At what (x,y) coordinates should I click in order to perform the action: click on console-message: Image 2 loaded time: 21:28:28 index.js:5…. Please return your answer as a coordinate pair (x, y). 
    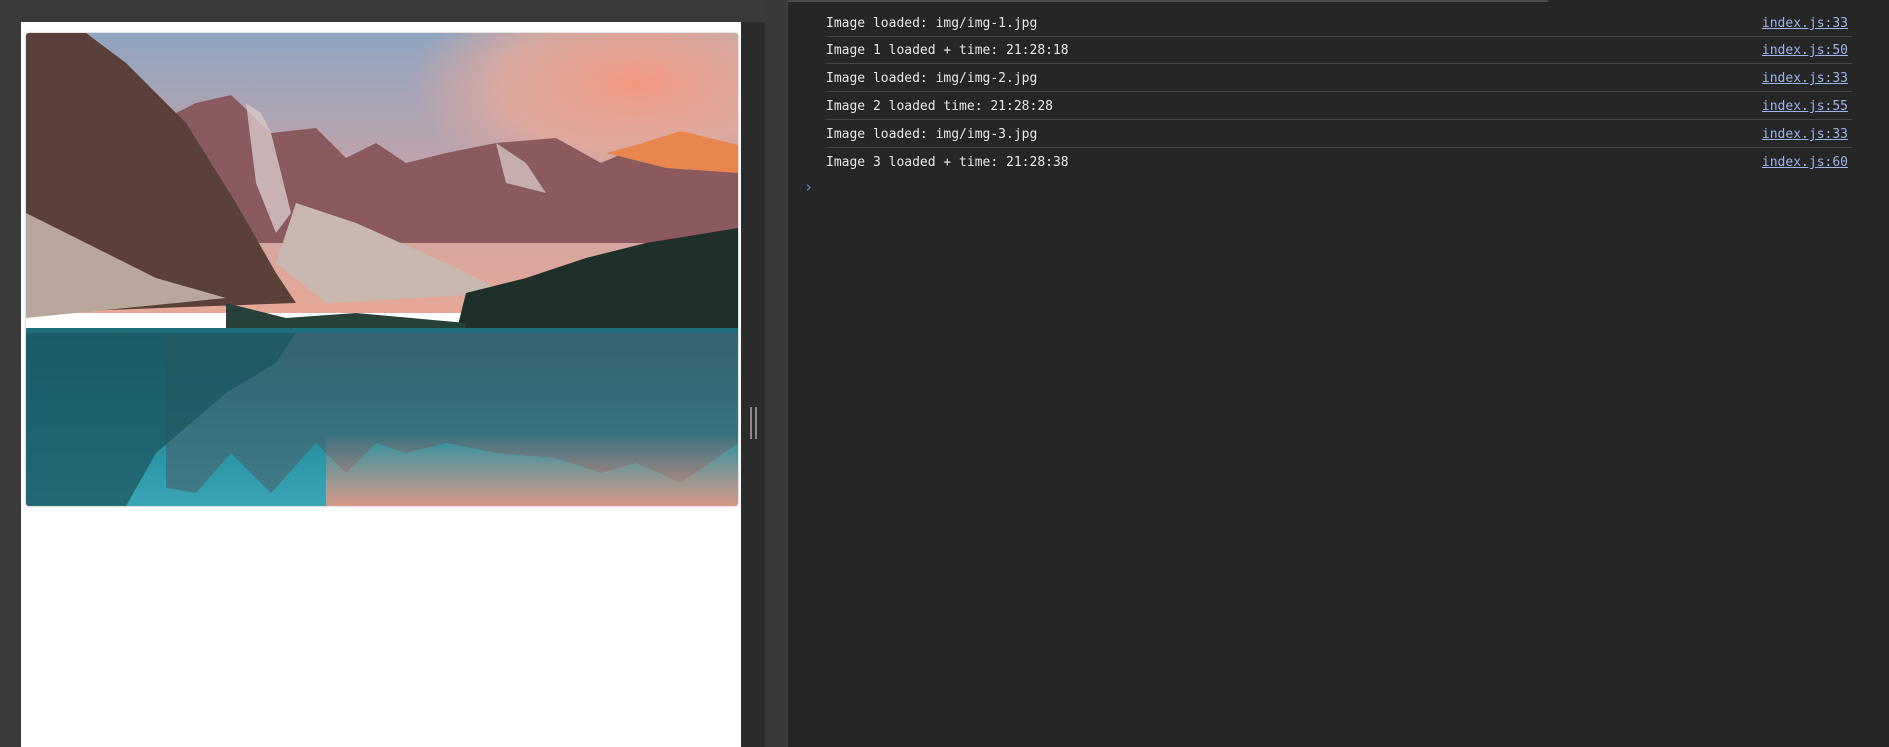
    Looking at the image, I should click on (1339, 106).